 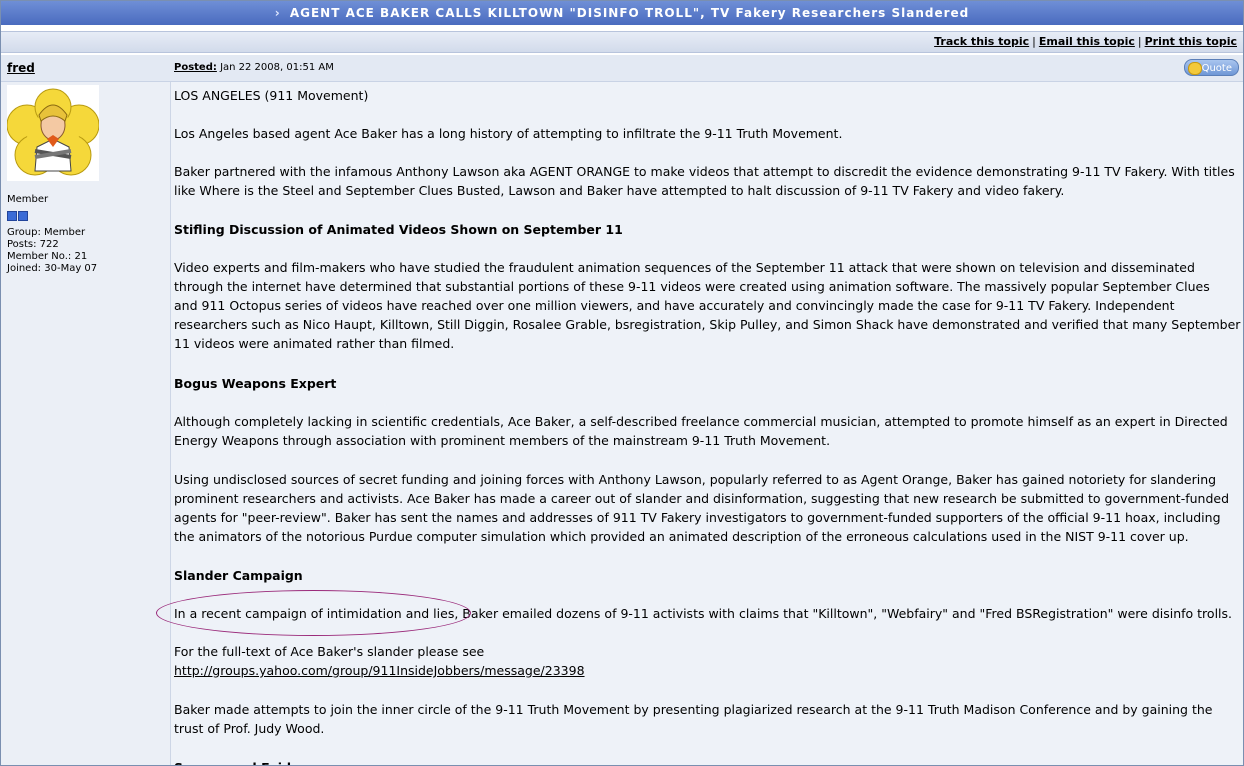 I want to click on post-header: fred Posted: Jan 22 2008, 01:51 AM Quote, so click(x=622, y=68).